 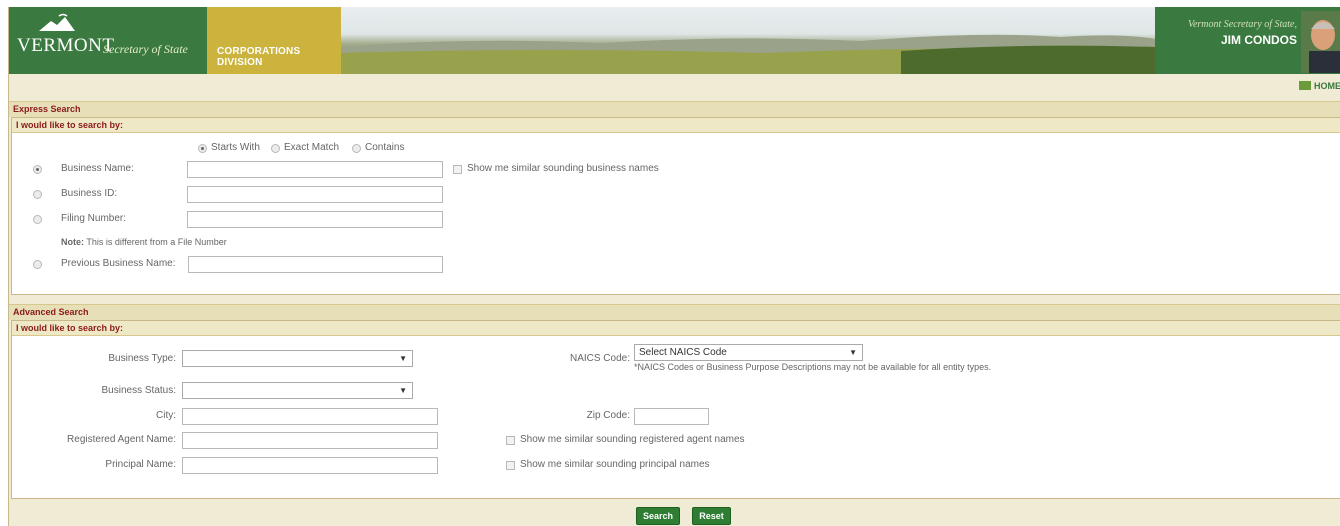 What do you see at coordinates (315, 169) in the screenshot?
I see `business-name-input` at bounding box center [315, 169].